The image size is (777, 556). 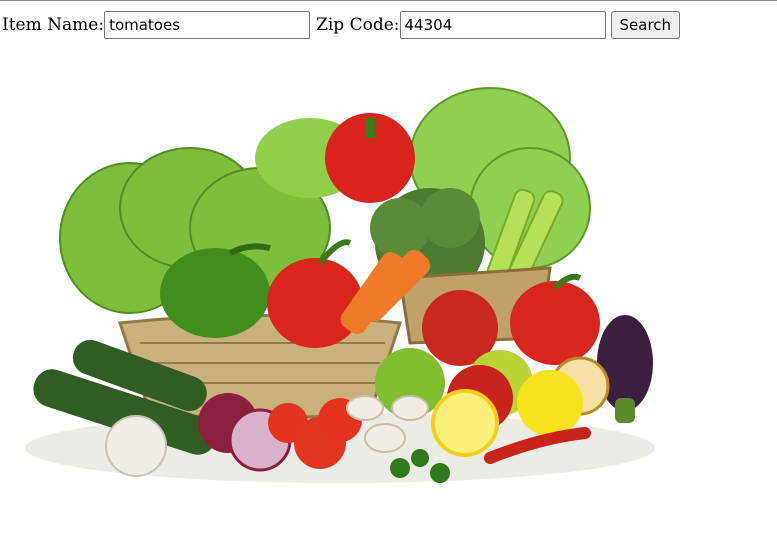 What do you see at coordinates (207, 25) in the screenshot?
I see `item-name-input` at bounding box center [207, 25].